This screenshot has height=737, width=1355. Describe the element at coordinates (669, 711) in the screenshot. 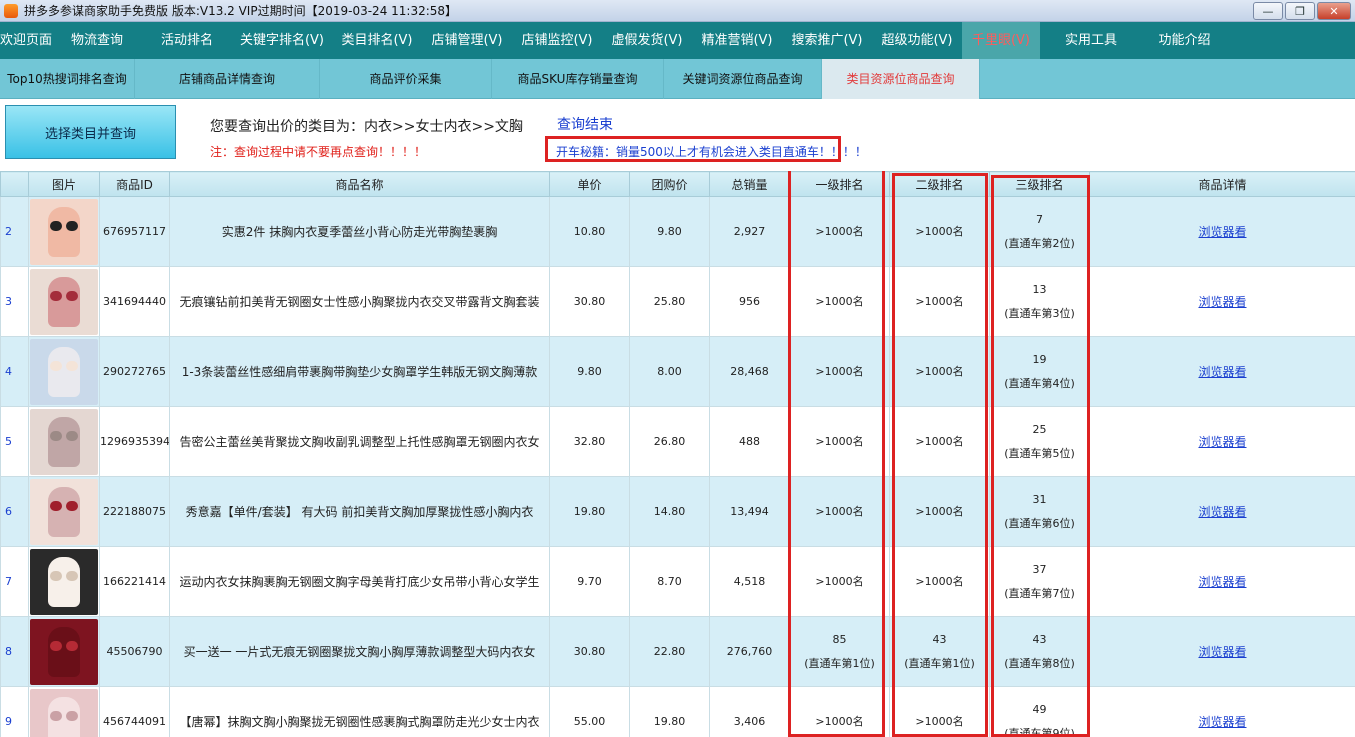

I see `group-price: 19.80` at that location.